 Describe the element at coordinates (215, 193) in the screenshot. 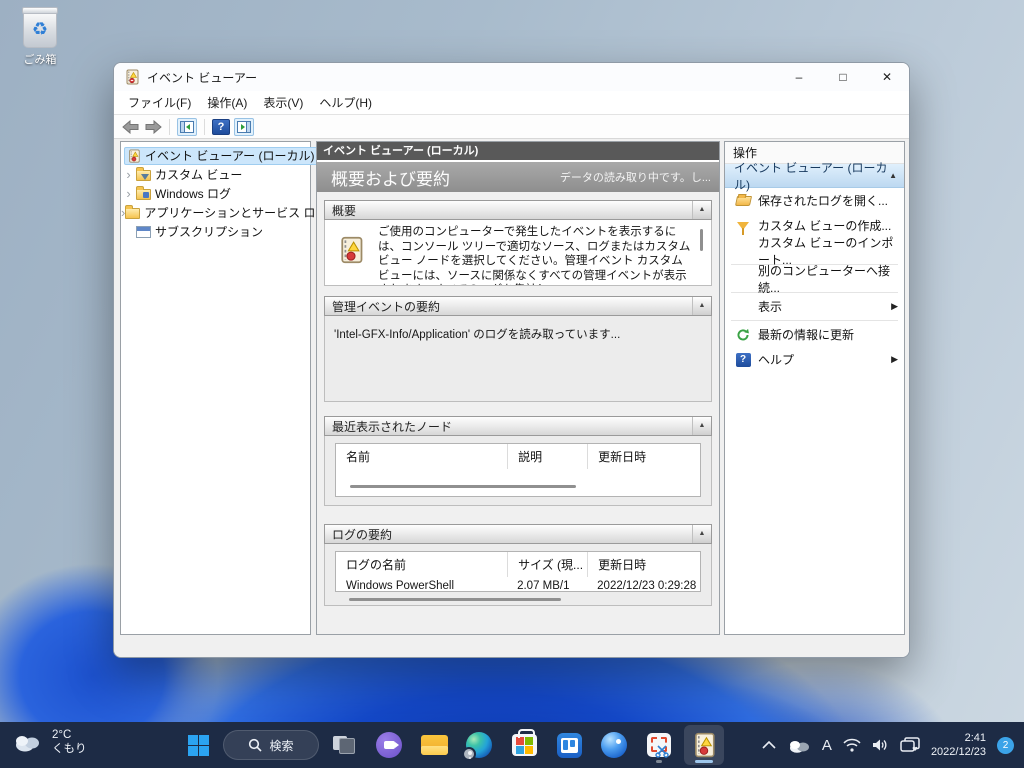

I see `tree-item-windows-logs: › Windows ログ` at that location.